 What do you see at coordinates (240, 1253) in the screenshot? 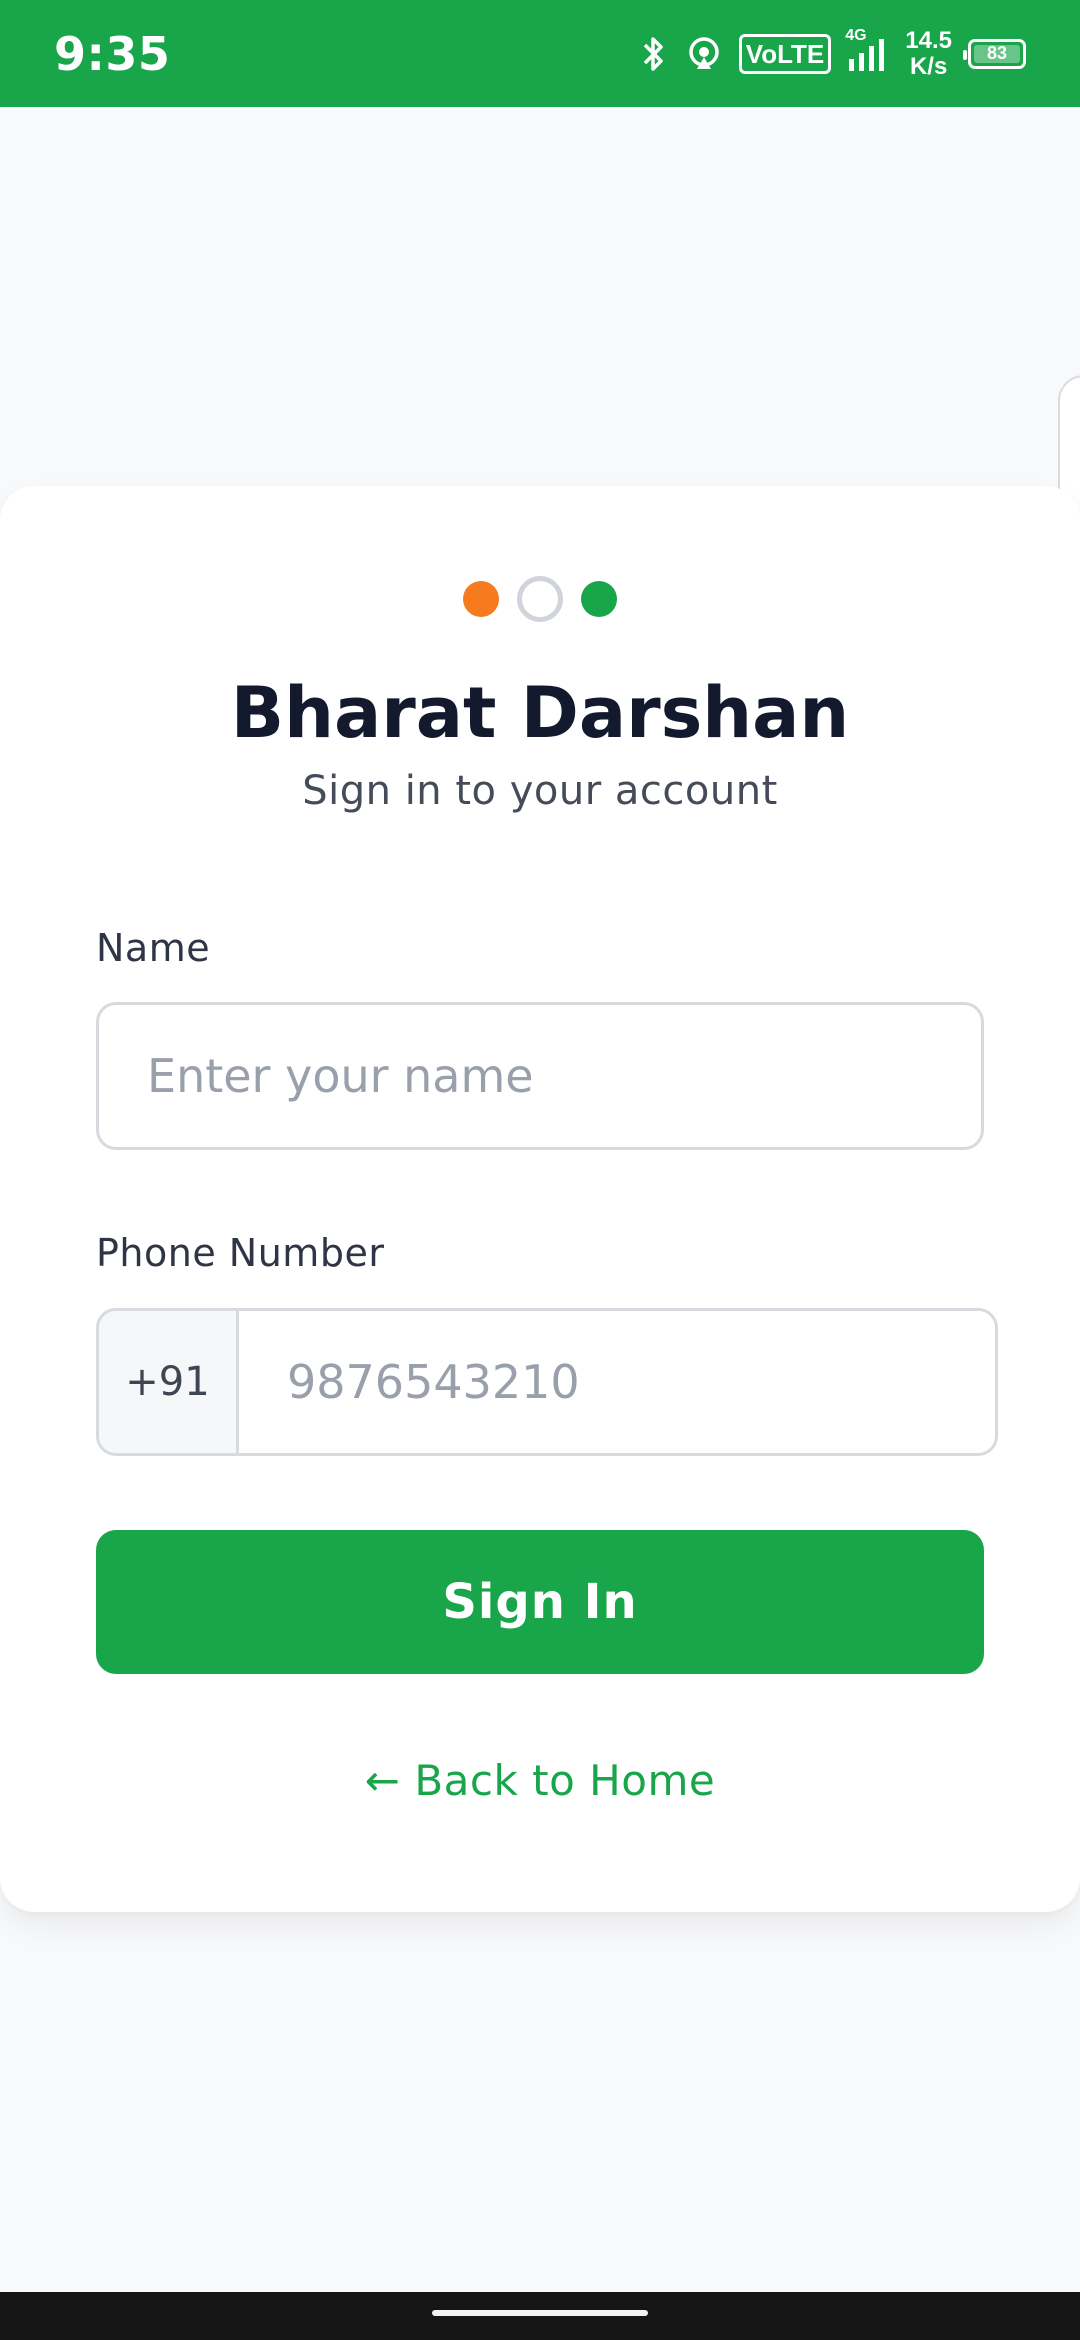
I see `phone-label: Phone Number` at bounding box center [240, 1253].